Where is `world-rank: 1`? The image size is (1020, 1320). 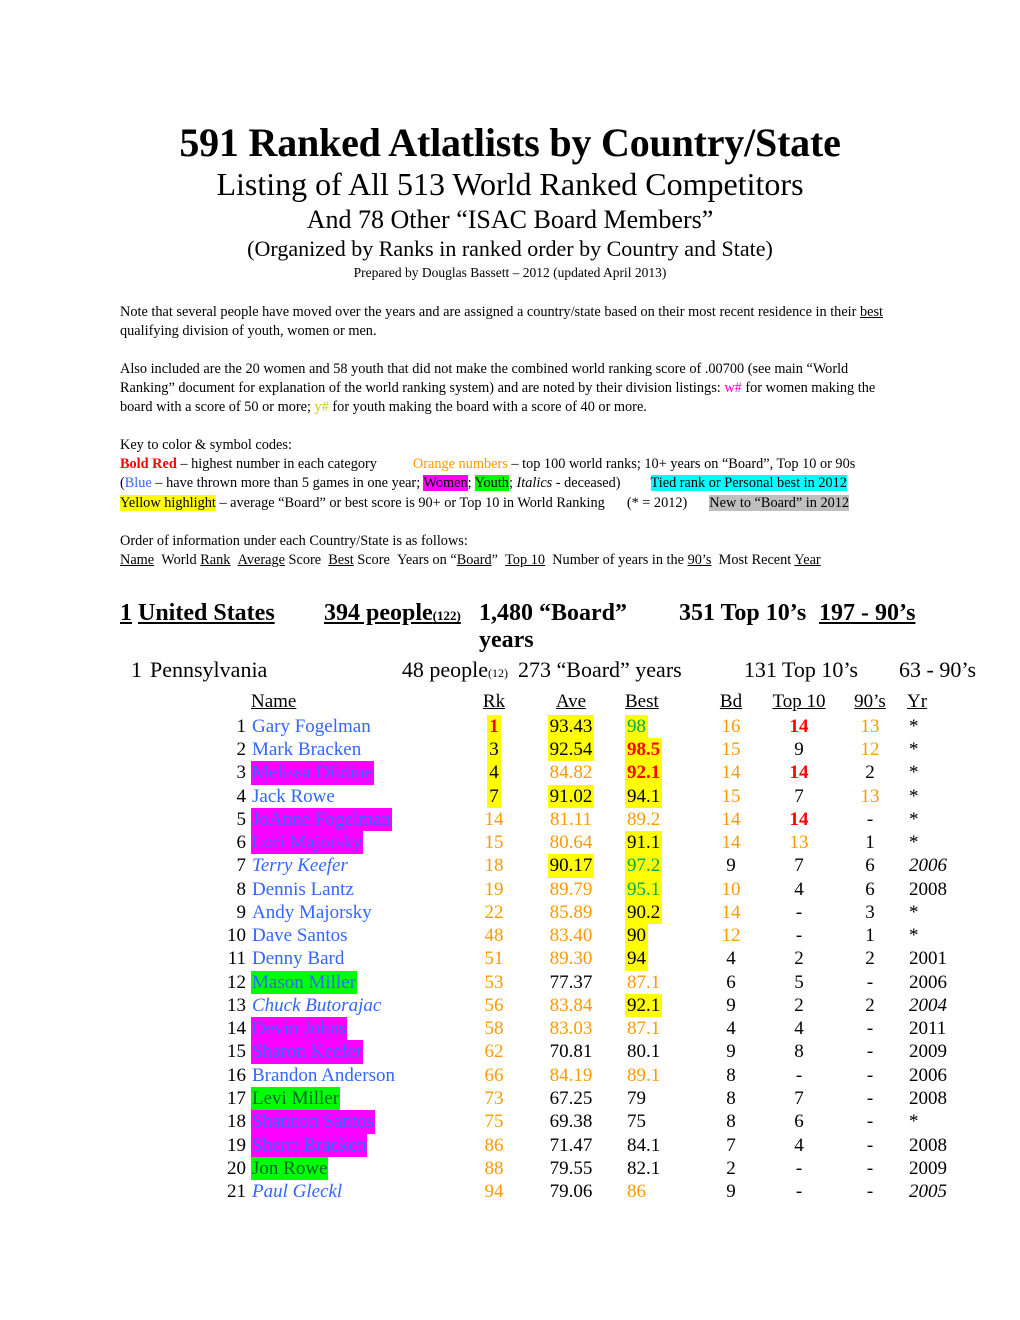 world-rank: 1 is located at coordinates (494, 726).